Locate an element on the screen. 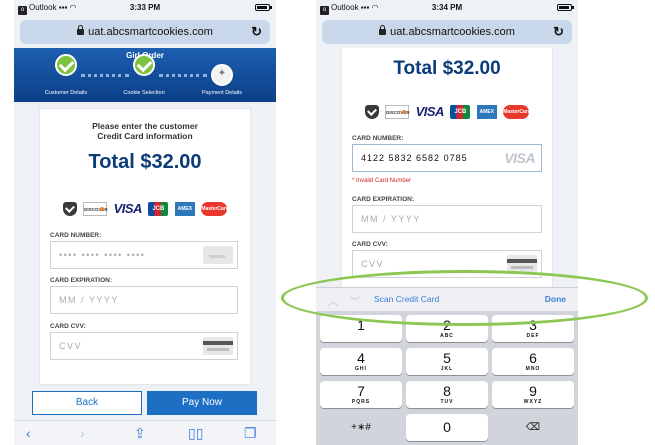 This screenshot has width=655, height=445. key-letters: WXYZ is located at coordinates (533, 402).